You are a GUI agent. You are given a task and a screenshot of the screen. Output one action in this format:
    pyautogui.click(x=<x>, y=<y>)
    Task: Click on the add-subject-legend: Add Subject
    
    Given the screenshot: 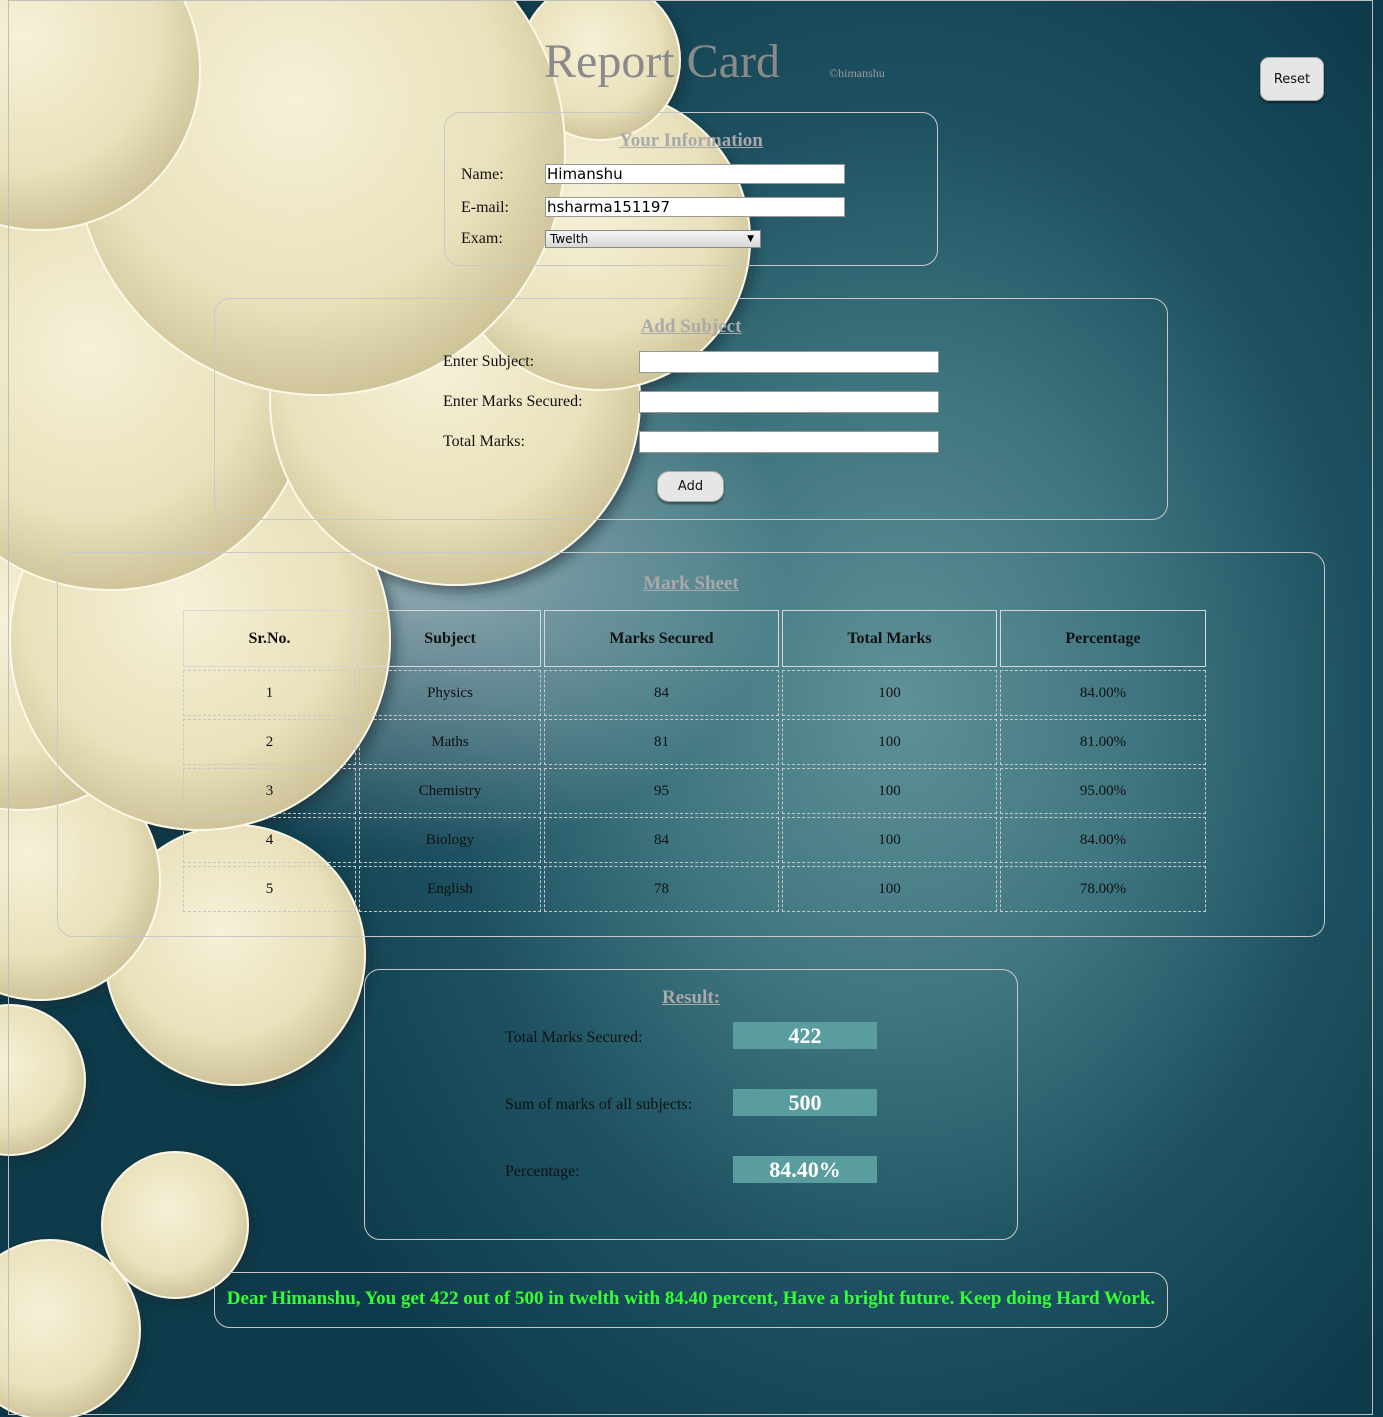 What is the action you would take?
    pyautogui.click(x=691, y=326)
    